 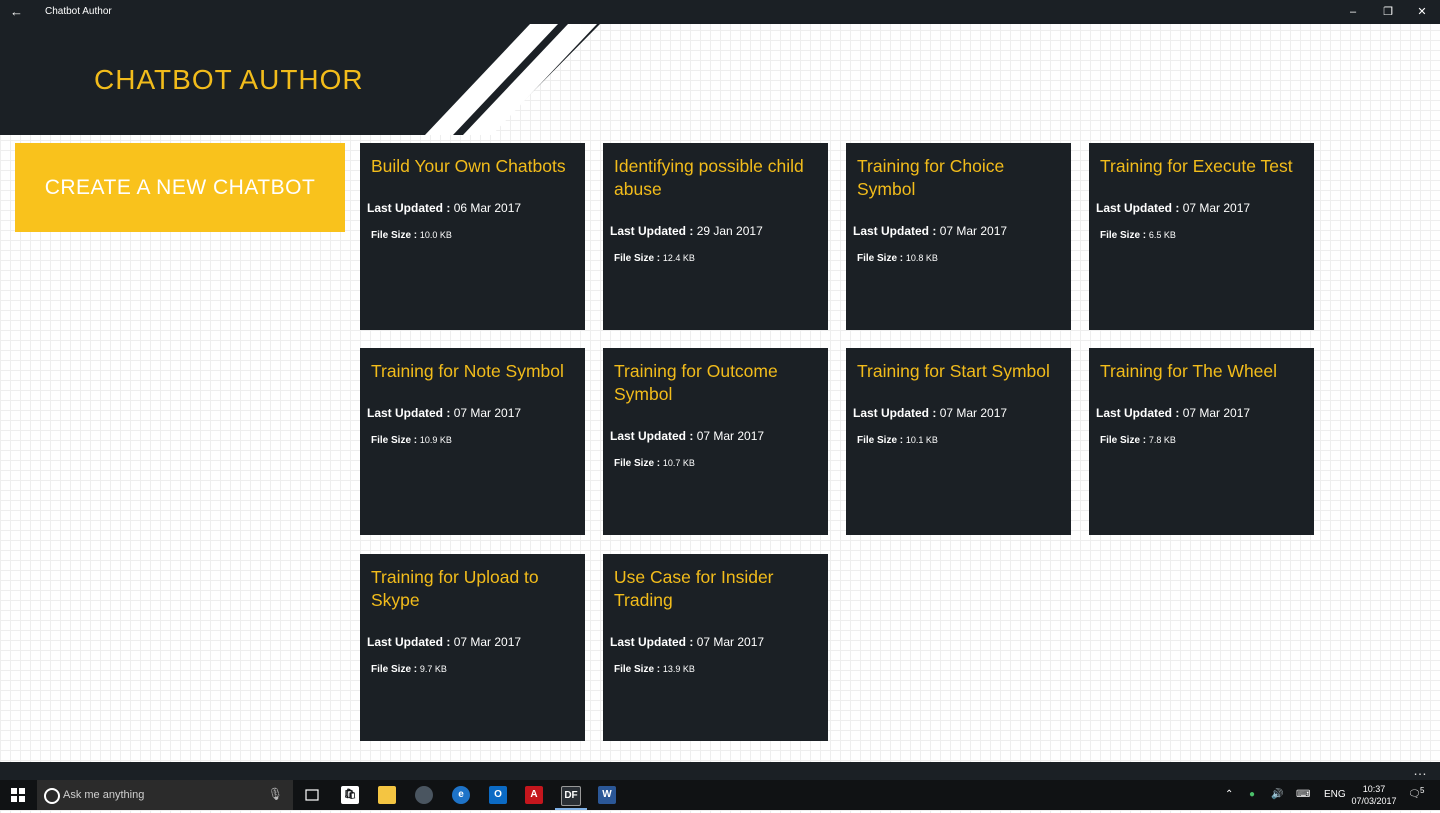 What do you see at coordinates (180, 187) in the screenshot?
I see `create-new-chatbot-button: CREATE A NEW CHATBOT` at bounding box center [180, 187].